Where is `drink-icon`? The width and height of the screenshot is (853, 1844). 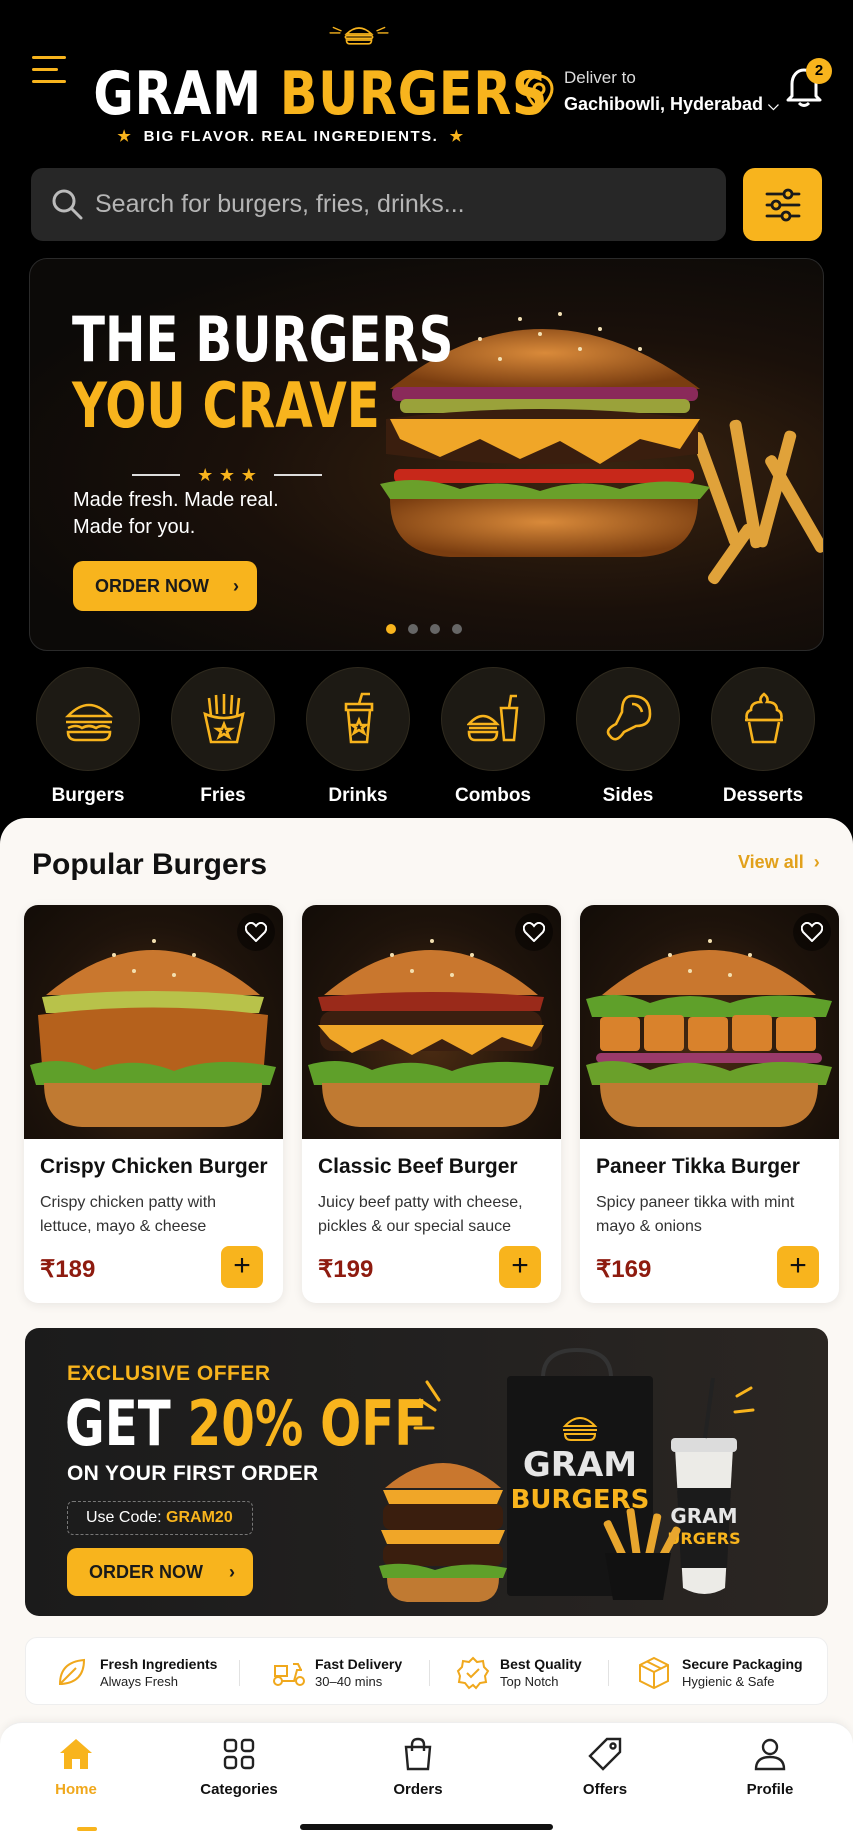
drink-icon is located at coordinates (359, 718).